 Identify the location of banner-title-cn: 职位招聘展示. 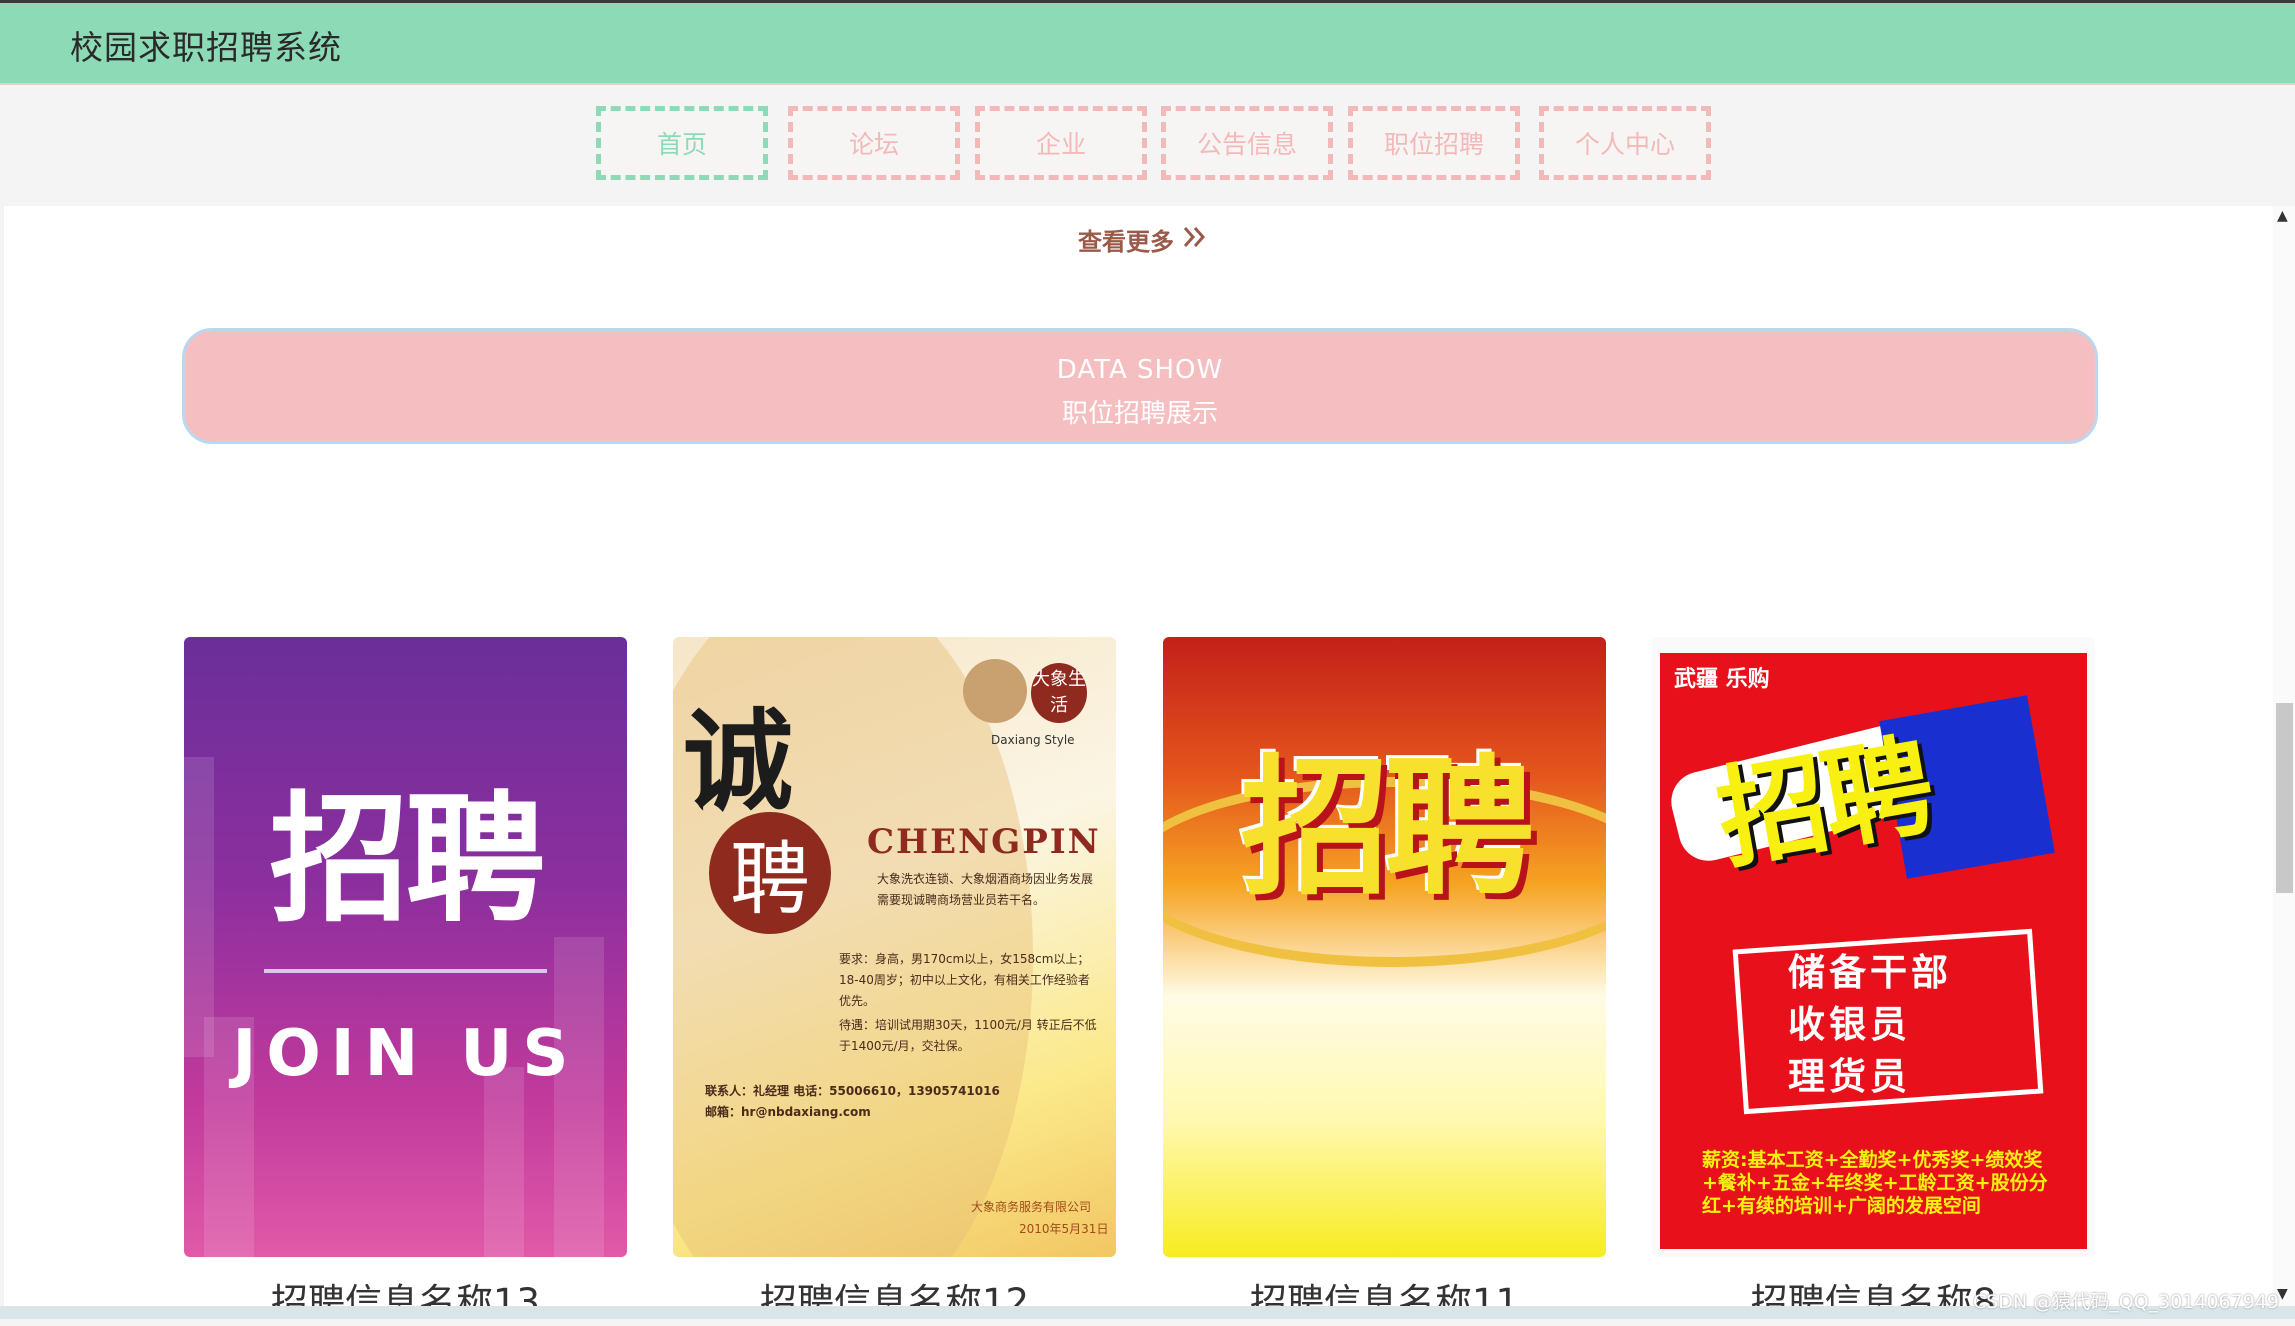
(1139, 414).